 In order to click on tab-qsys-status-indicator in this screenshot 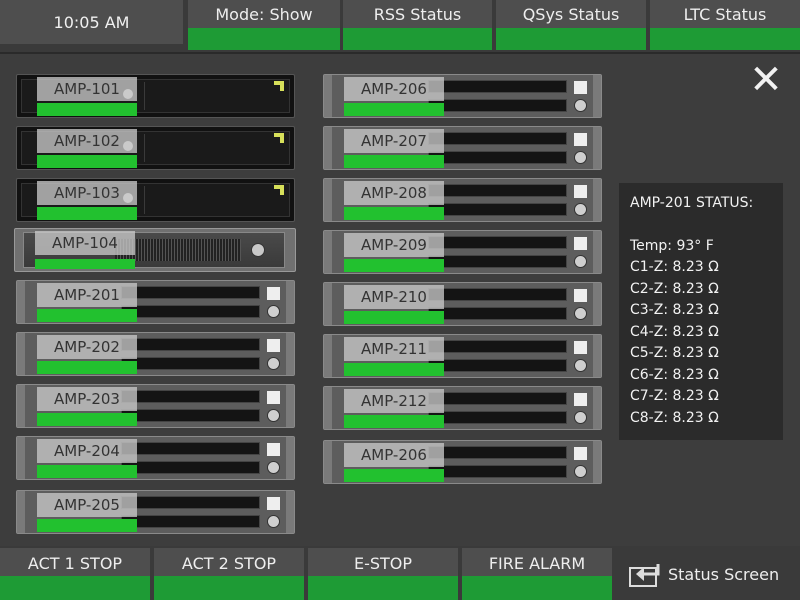, I will do `click(571, 39)`.